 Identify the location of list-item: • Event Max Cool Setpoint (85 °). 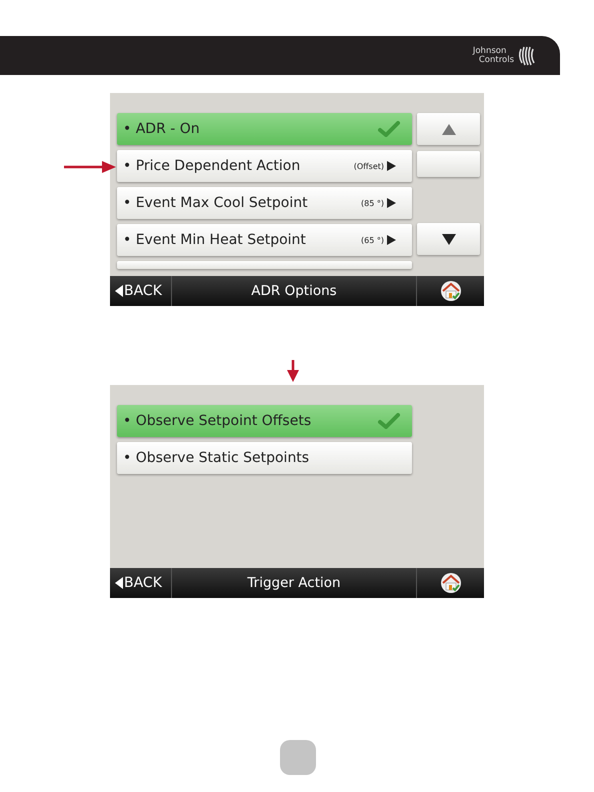
(264, 203).